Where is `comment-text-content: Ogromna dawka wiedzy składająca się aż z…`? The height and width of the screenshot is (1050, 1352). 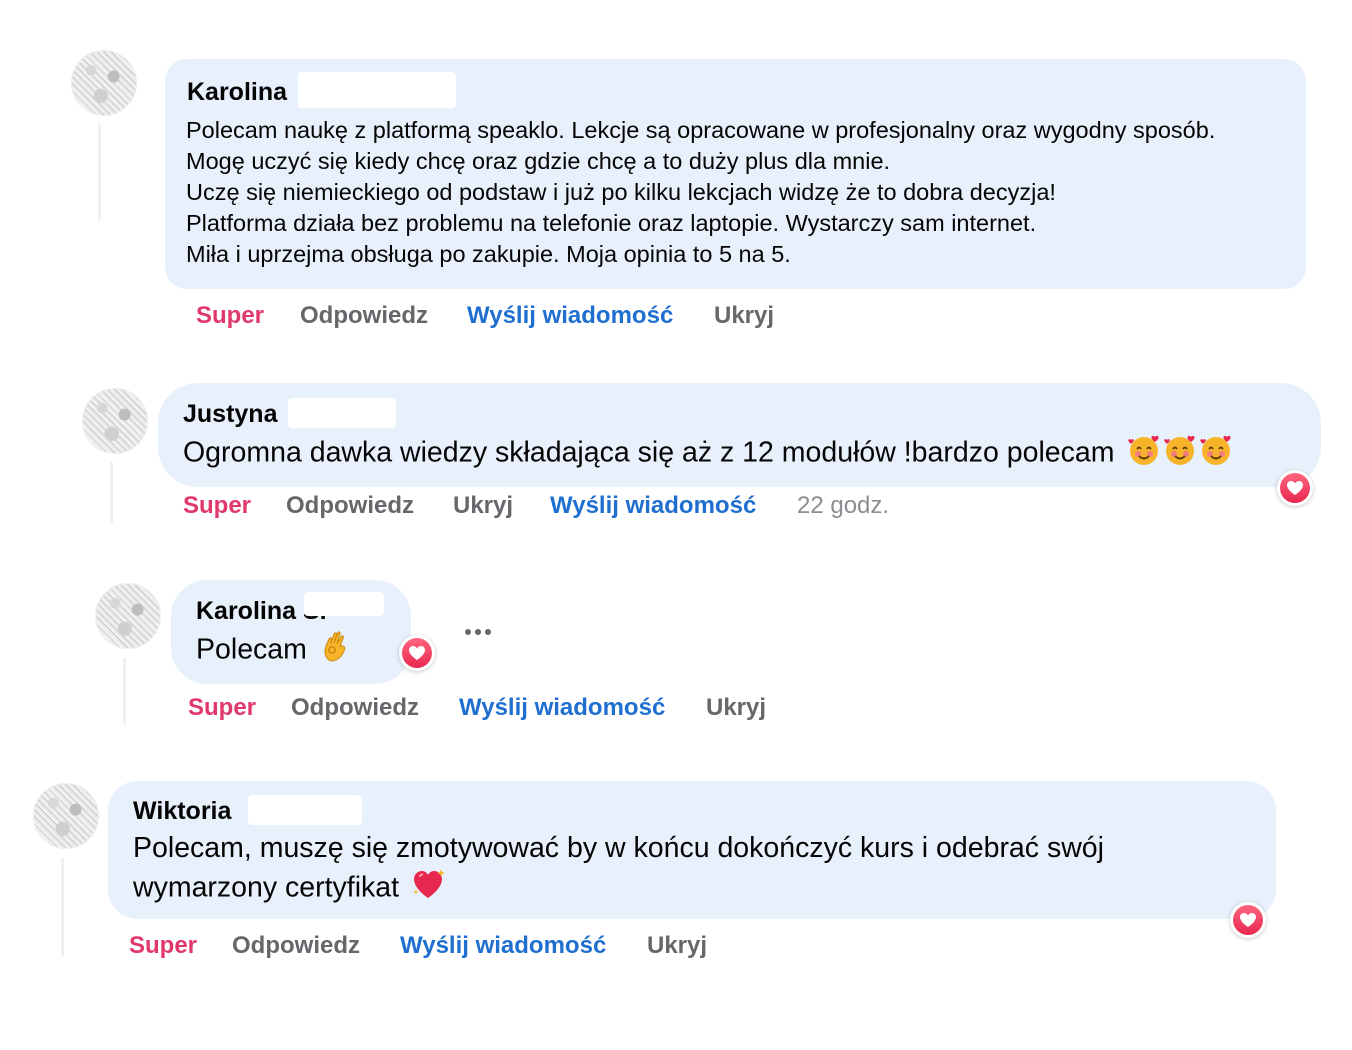 comment-text-content: Ogromna dawka wiedzy składająca się aż z… is located at coordinates (649, 452).